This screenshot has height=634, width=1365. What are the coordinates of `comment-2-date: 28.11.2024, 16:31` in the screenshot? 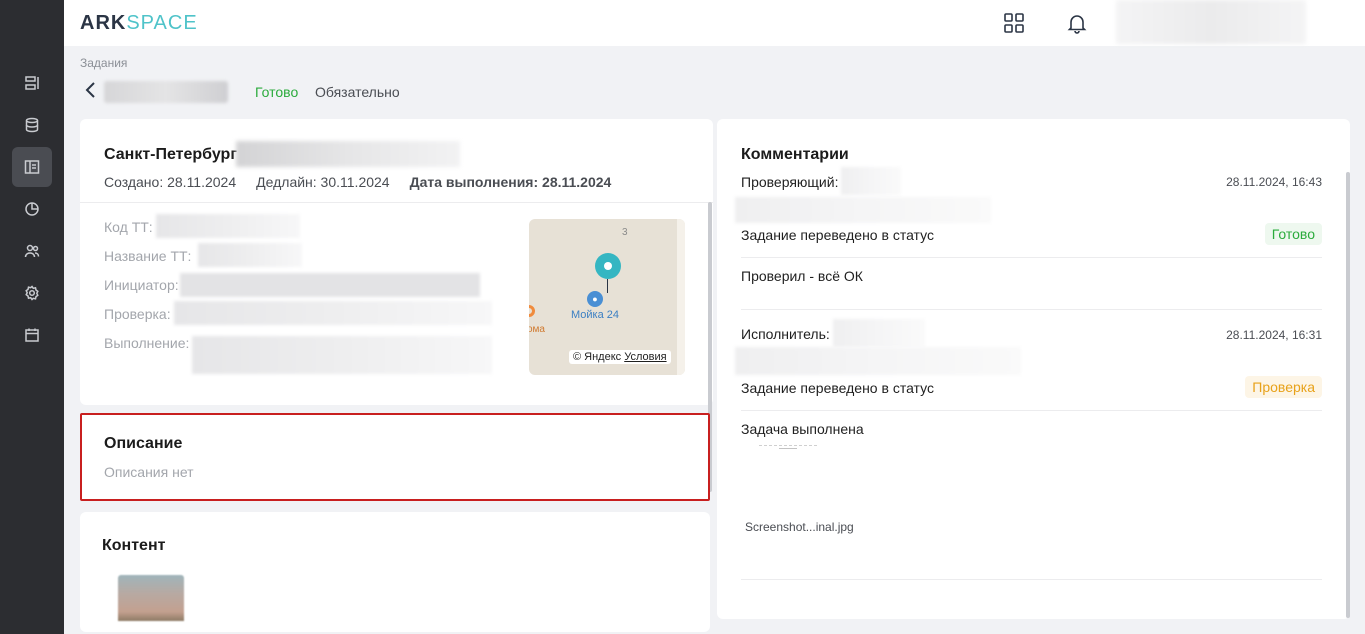 It's located at (1274, 335).